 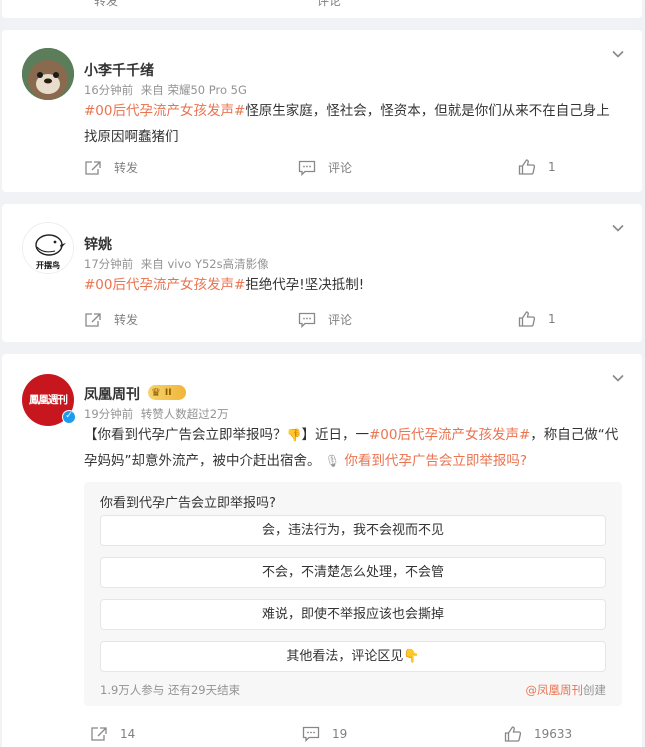 I want to click on post-meta: 16分钟前 来自 荣耀50 Pro 5G, so click(x=165, y=90).